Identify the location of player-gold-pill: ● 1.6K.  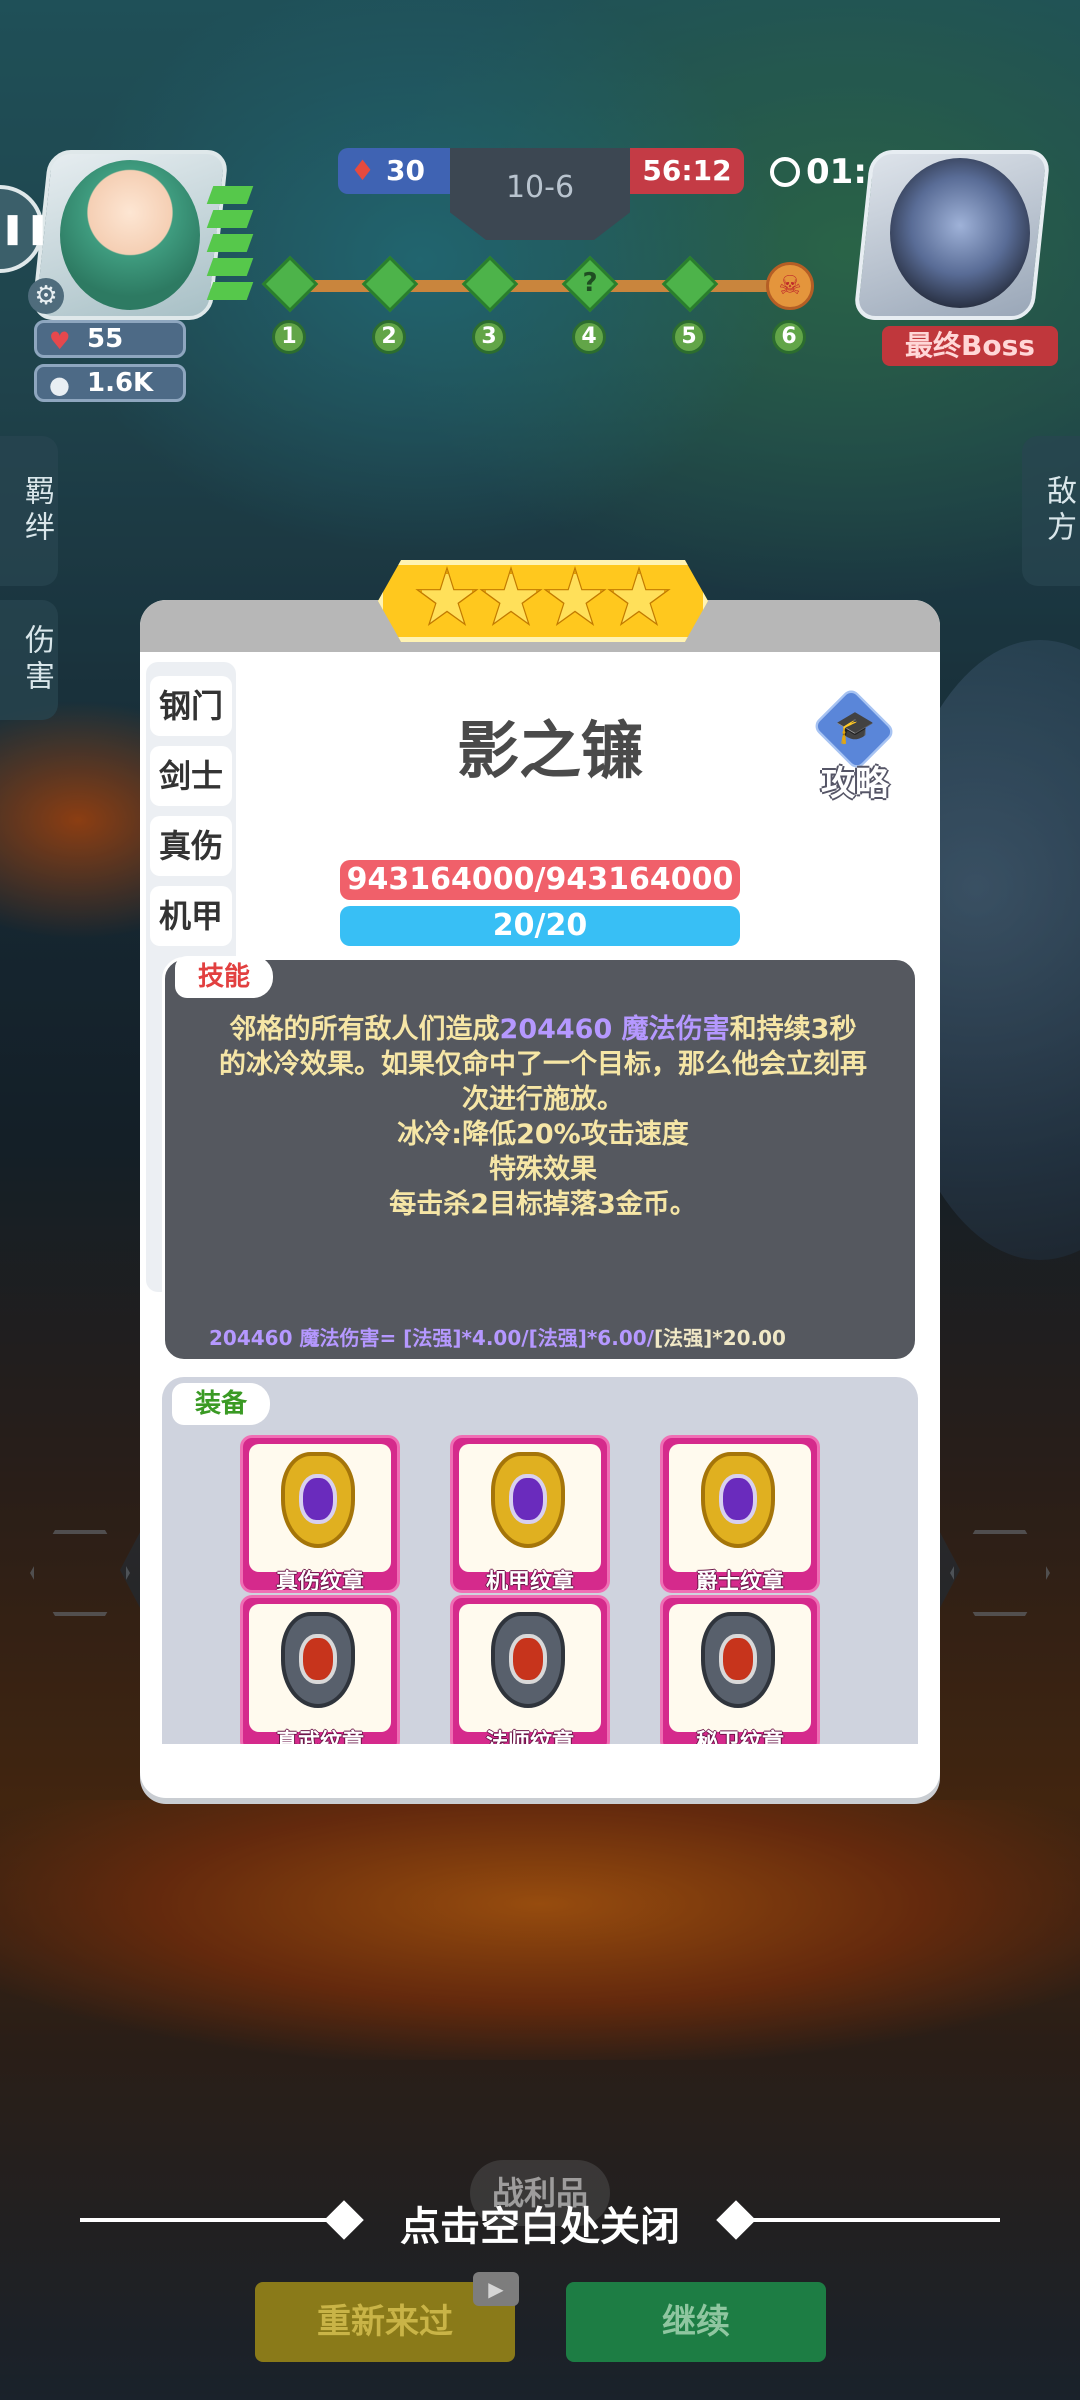
(110, 383).